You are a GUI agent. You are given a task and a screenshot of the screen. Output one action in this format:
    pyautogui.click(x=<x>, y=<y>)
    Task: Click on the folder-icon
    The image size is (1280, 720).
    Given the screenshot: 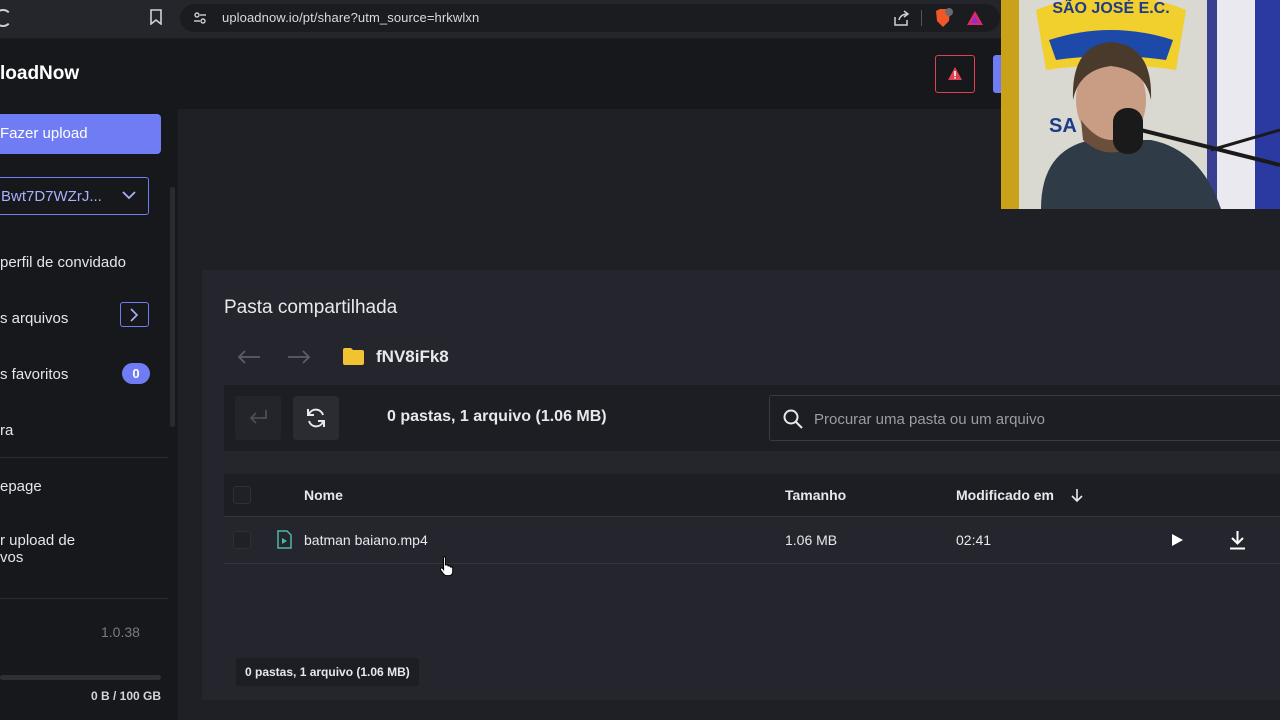 What is the action you would take?
    pyautogui.click(x=353, y=356)
    